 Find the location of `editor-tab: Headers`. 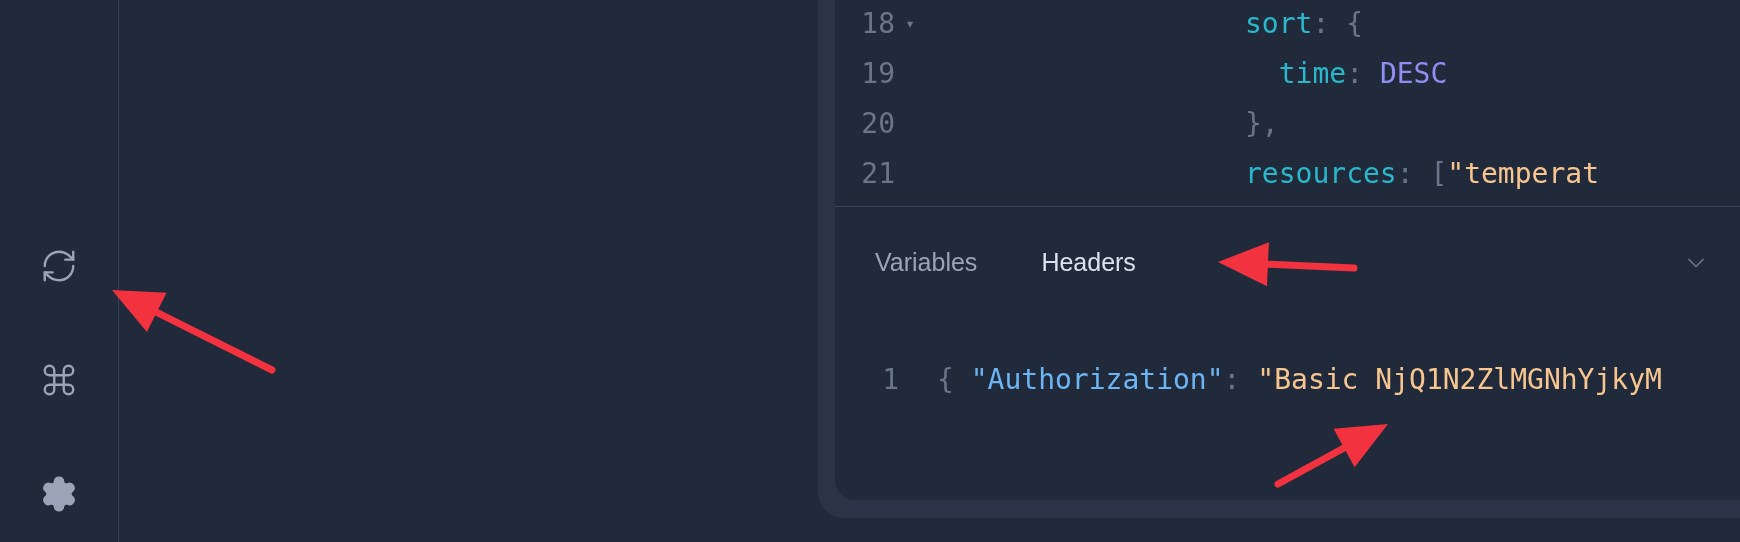

editor-tab: Headers is located at coordinates (1088, 263).